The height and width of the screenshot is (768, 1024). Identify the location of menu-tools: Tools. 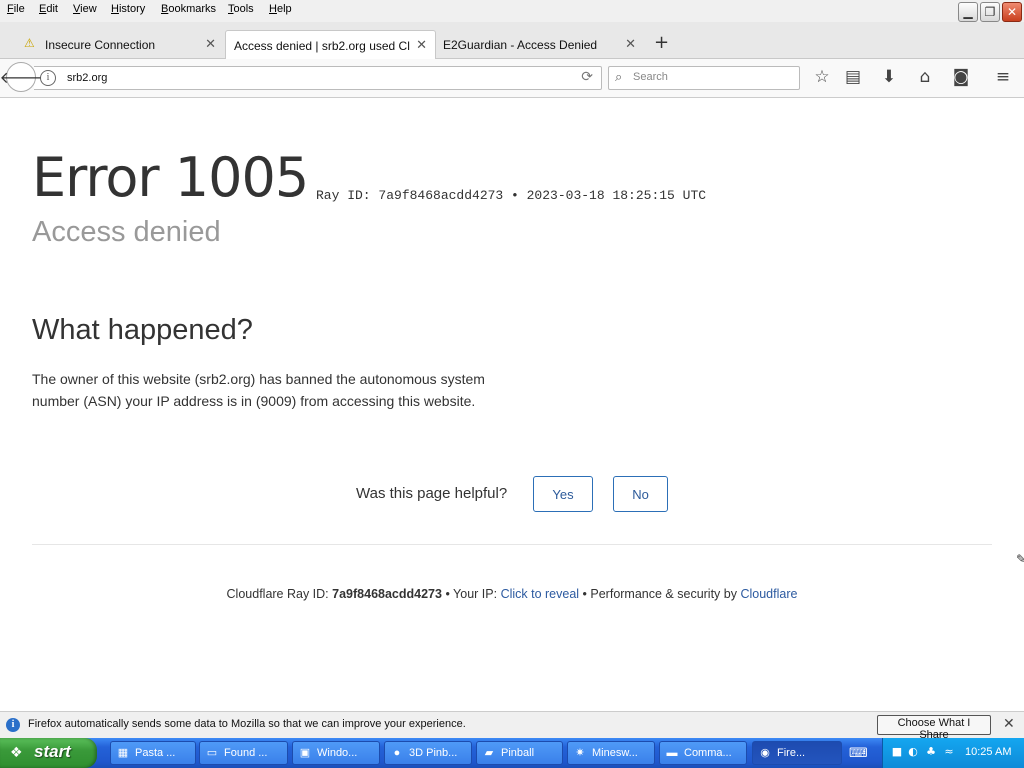
(241, 9).